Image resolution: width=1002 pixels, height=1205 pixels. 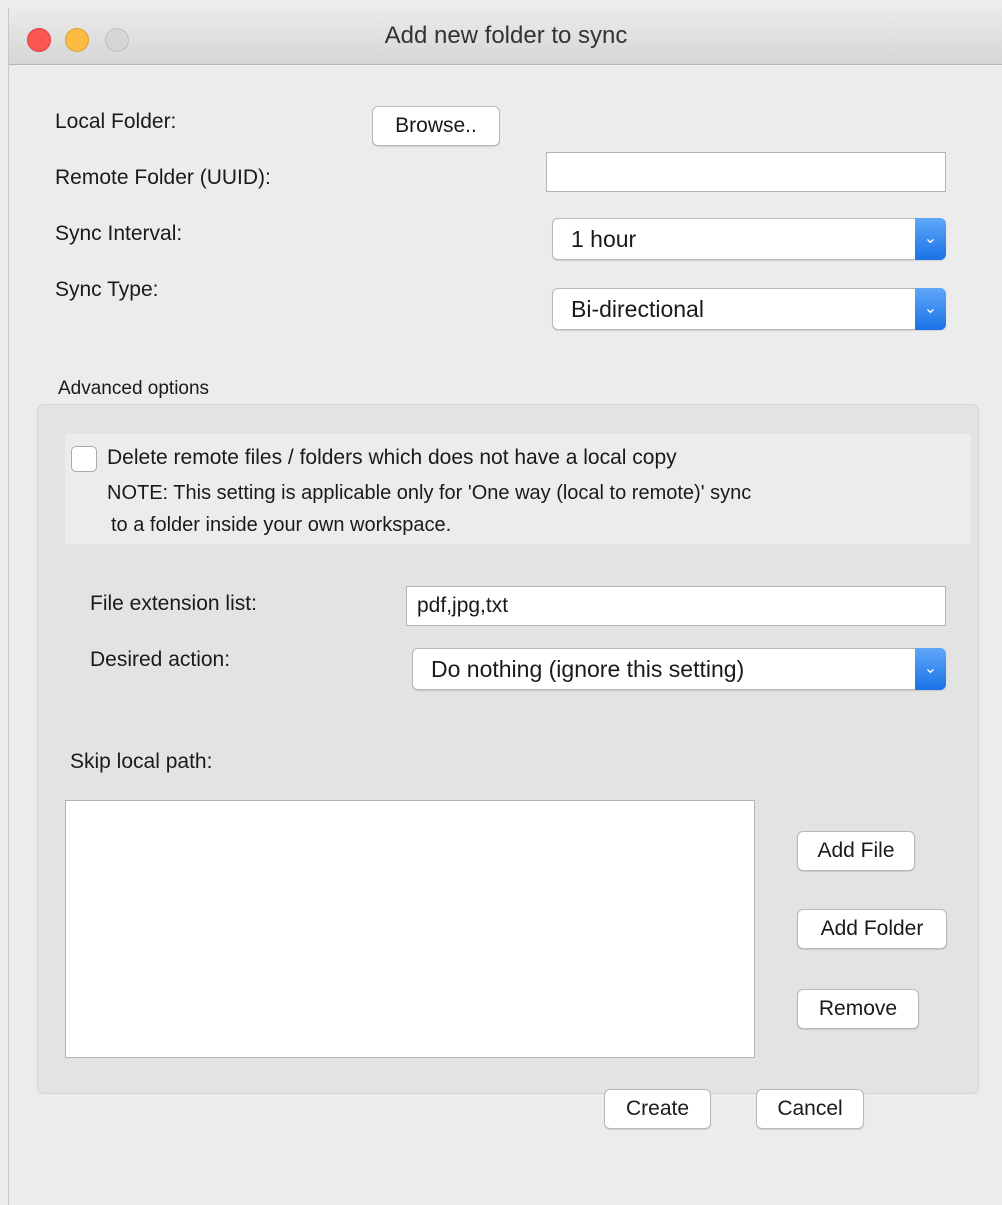 I want to click on add-file-button: Add File, so click(x=856, y=851).